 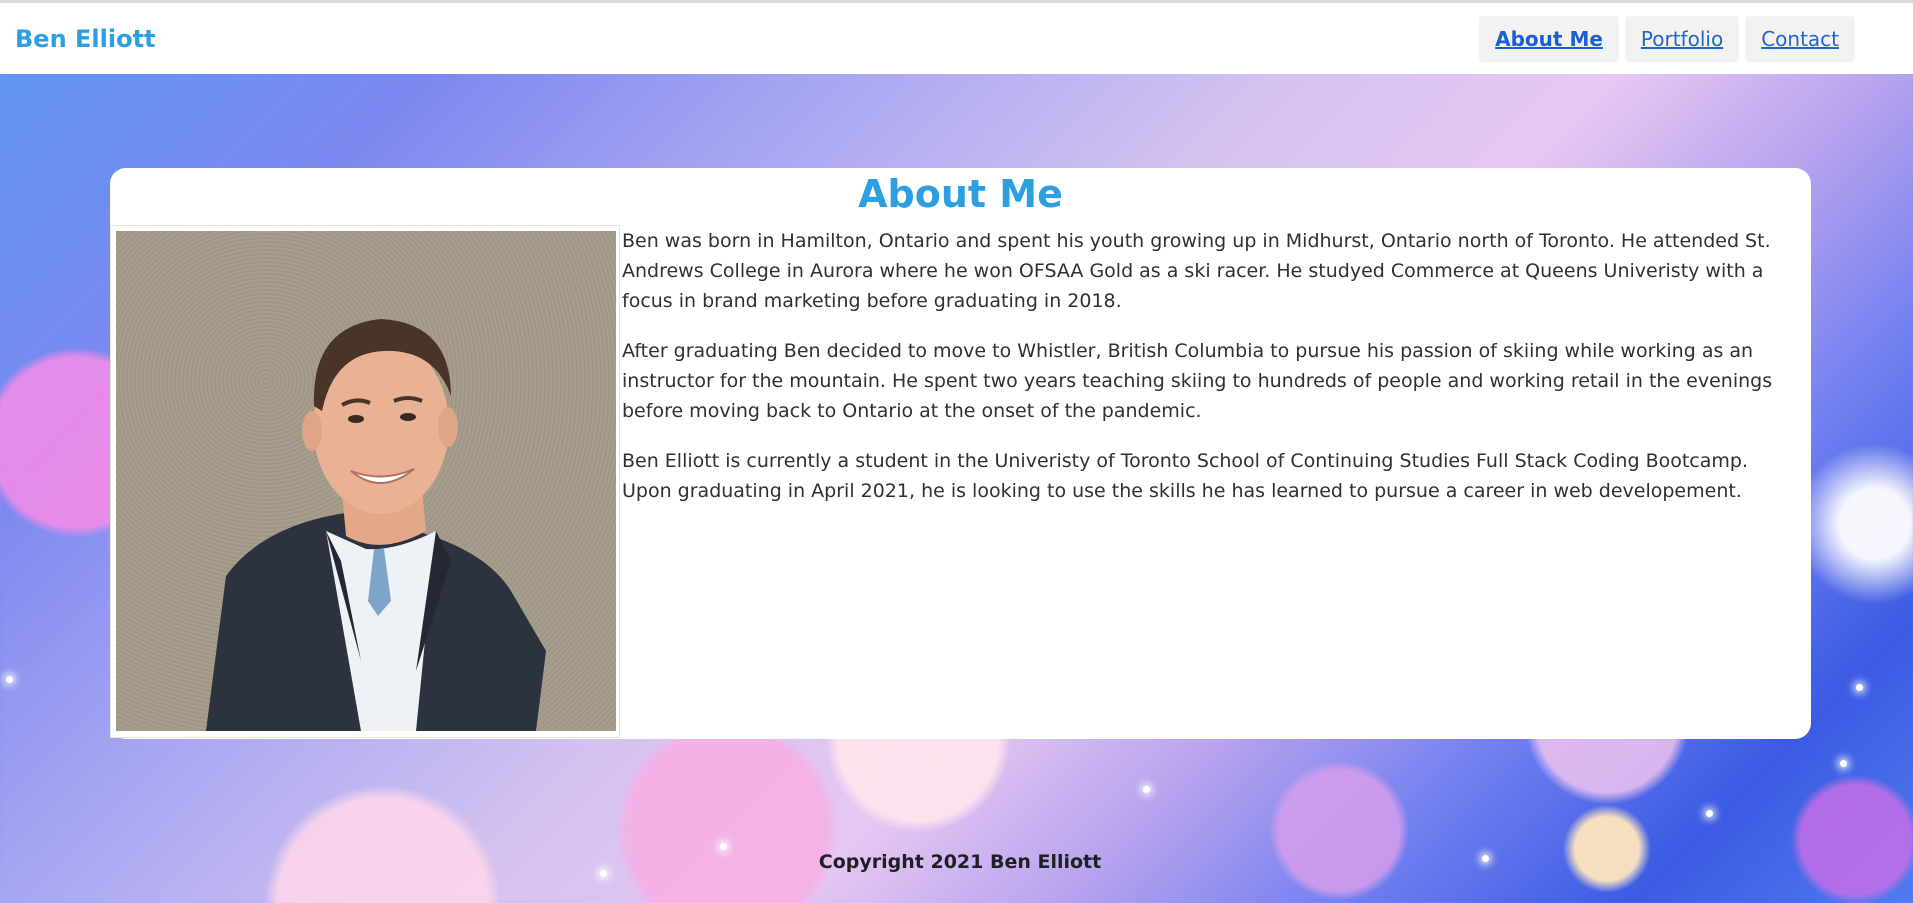 I want to click on profile-photo, so click(x=366, y=481).